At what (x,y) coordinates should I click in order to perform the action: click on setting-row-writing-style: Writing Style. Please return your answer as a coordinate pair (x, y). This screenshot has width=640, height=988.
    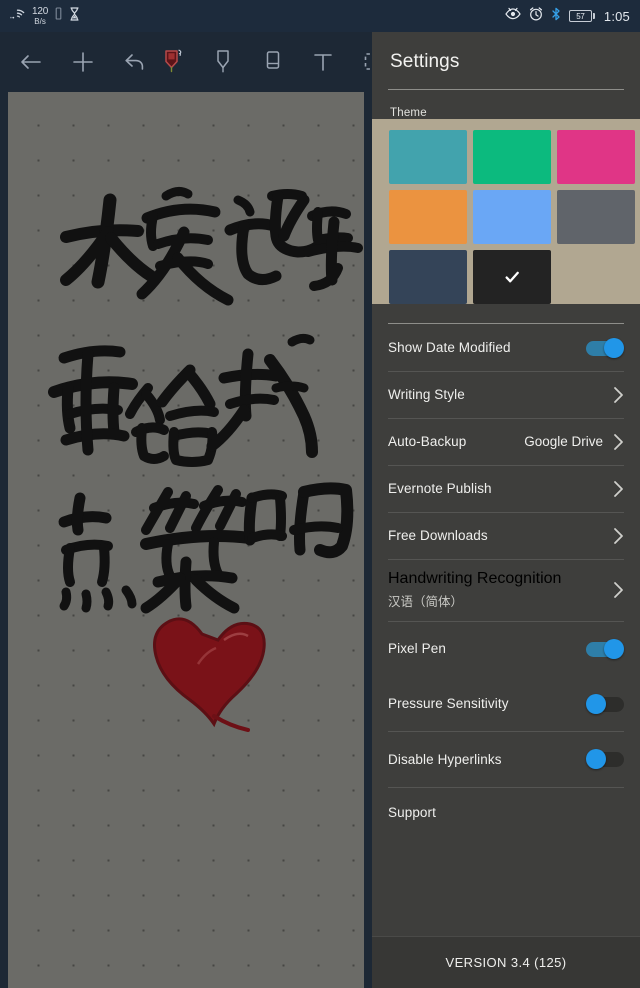
    Looking at the image, I should click on (506, 394).